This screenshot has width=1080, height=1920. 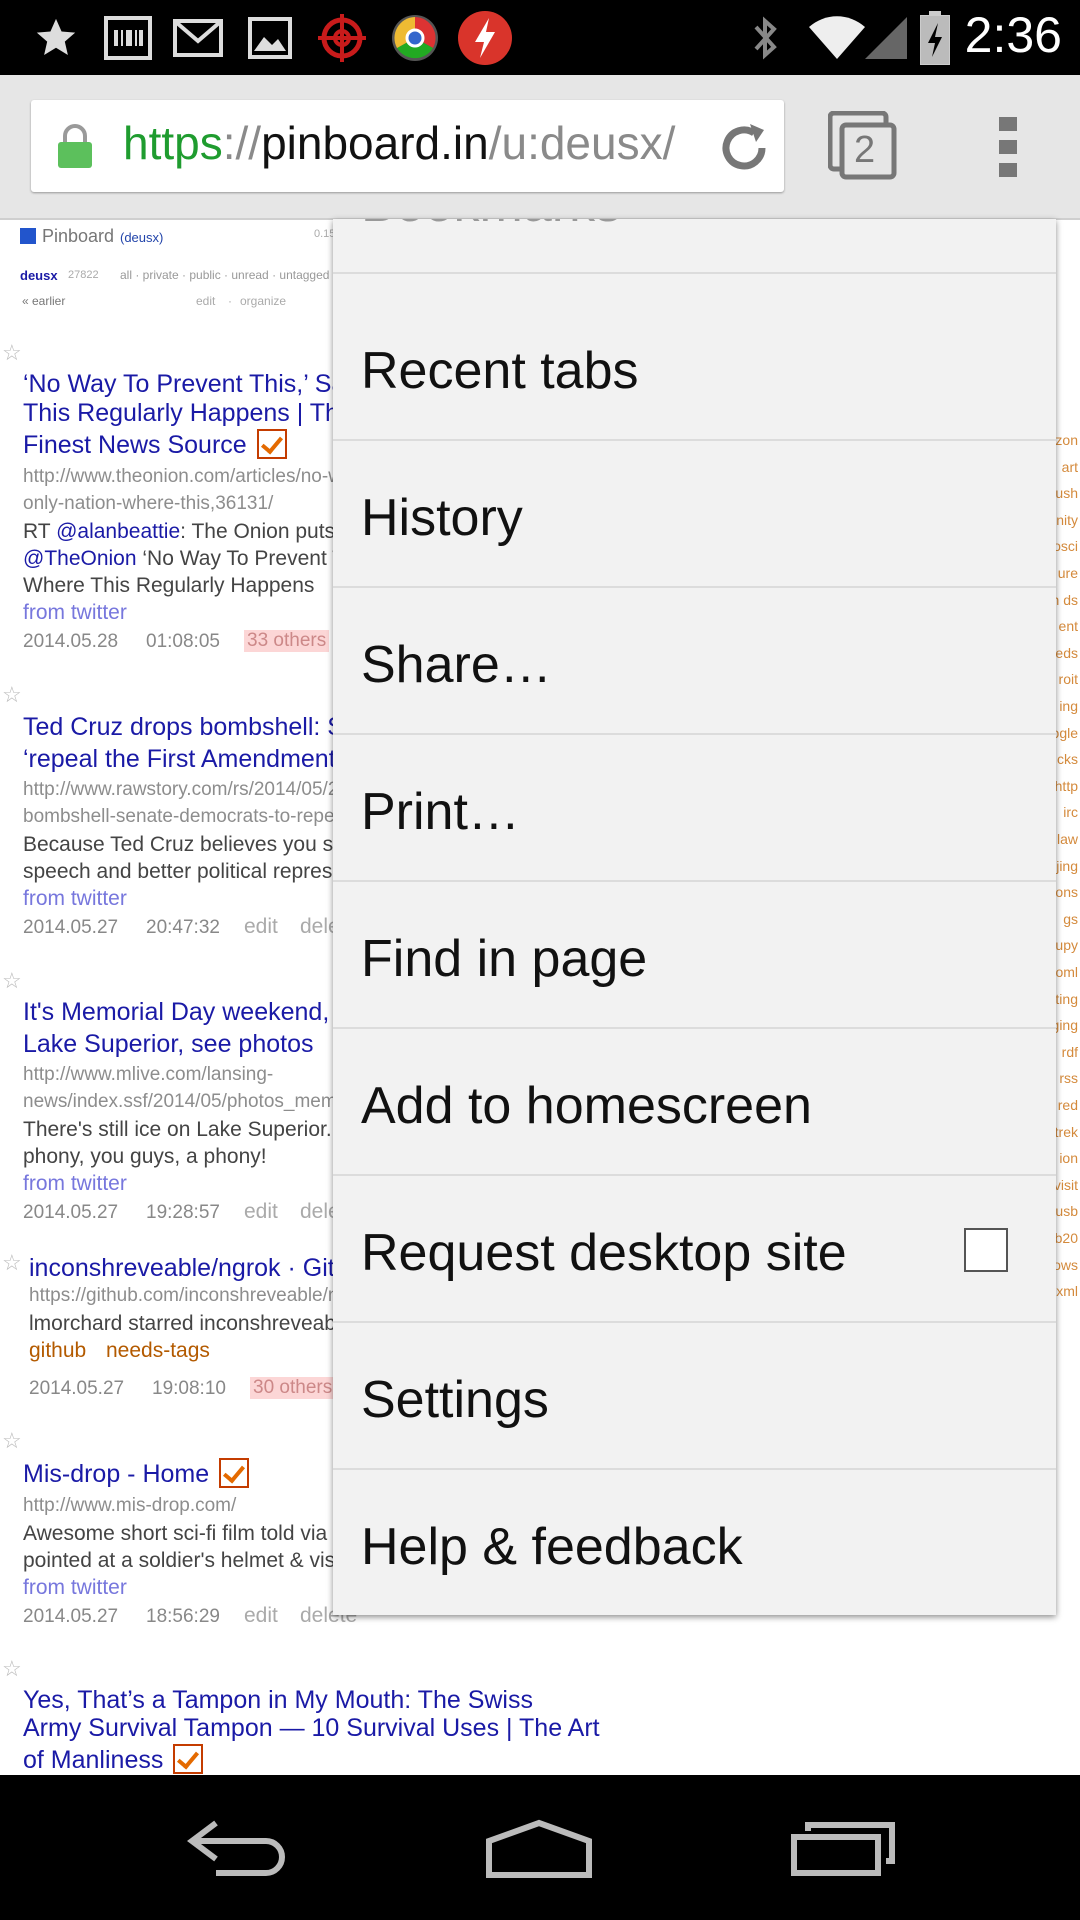 What do you see at coordinates (202, 1295) in the screenshot?
I see `bookmark-url: https://github.com/inconshreveable/ngrok` at bounding box center [202, 1295].